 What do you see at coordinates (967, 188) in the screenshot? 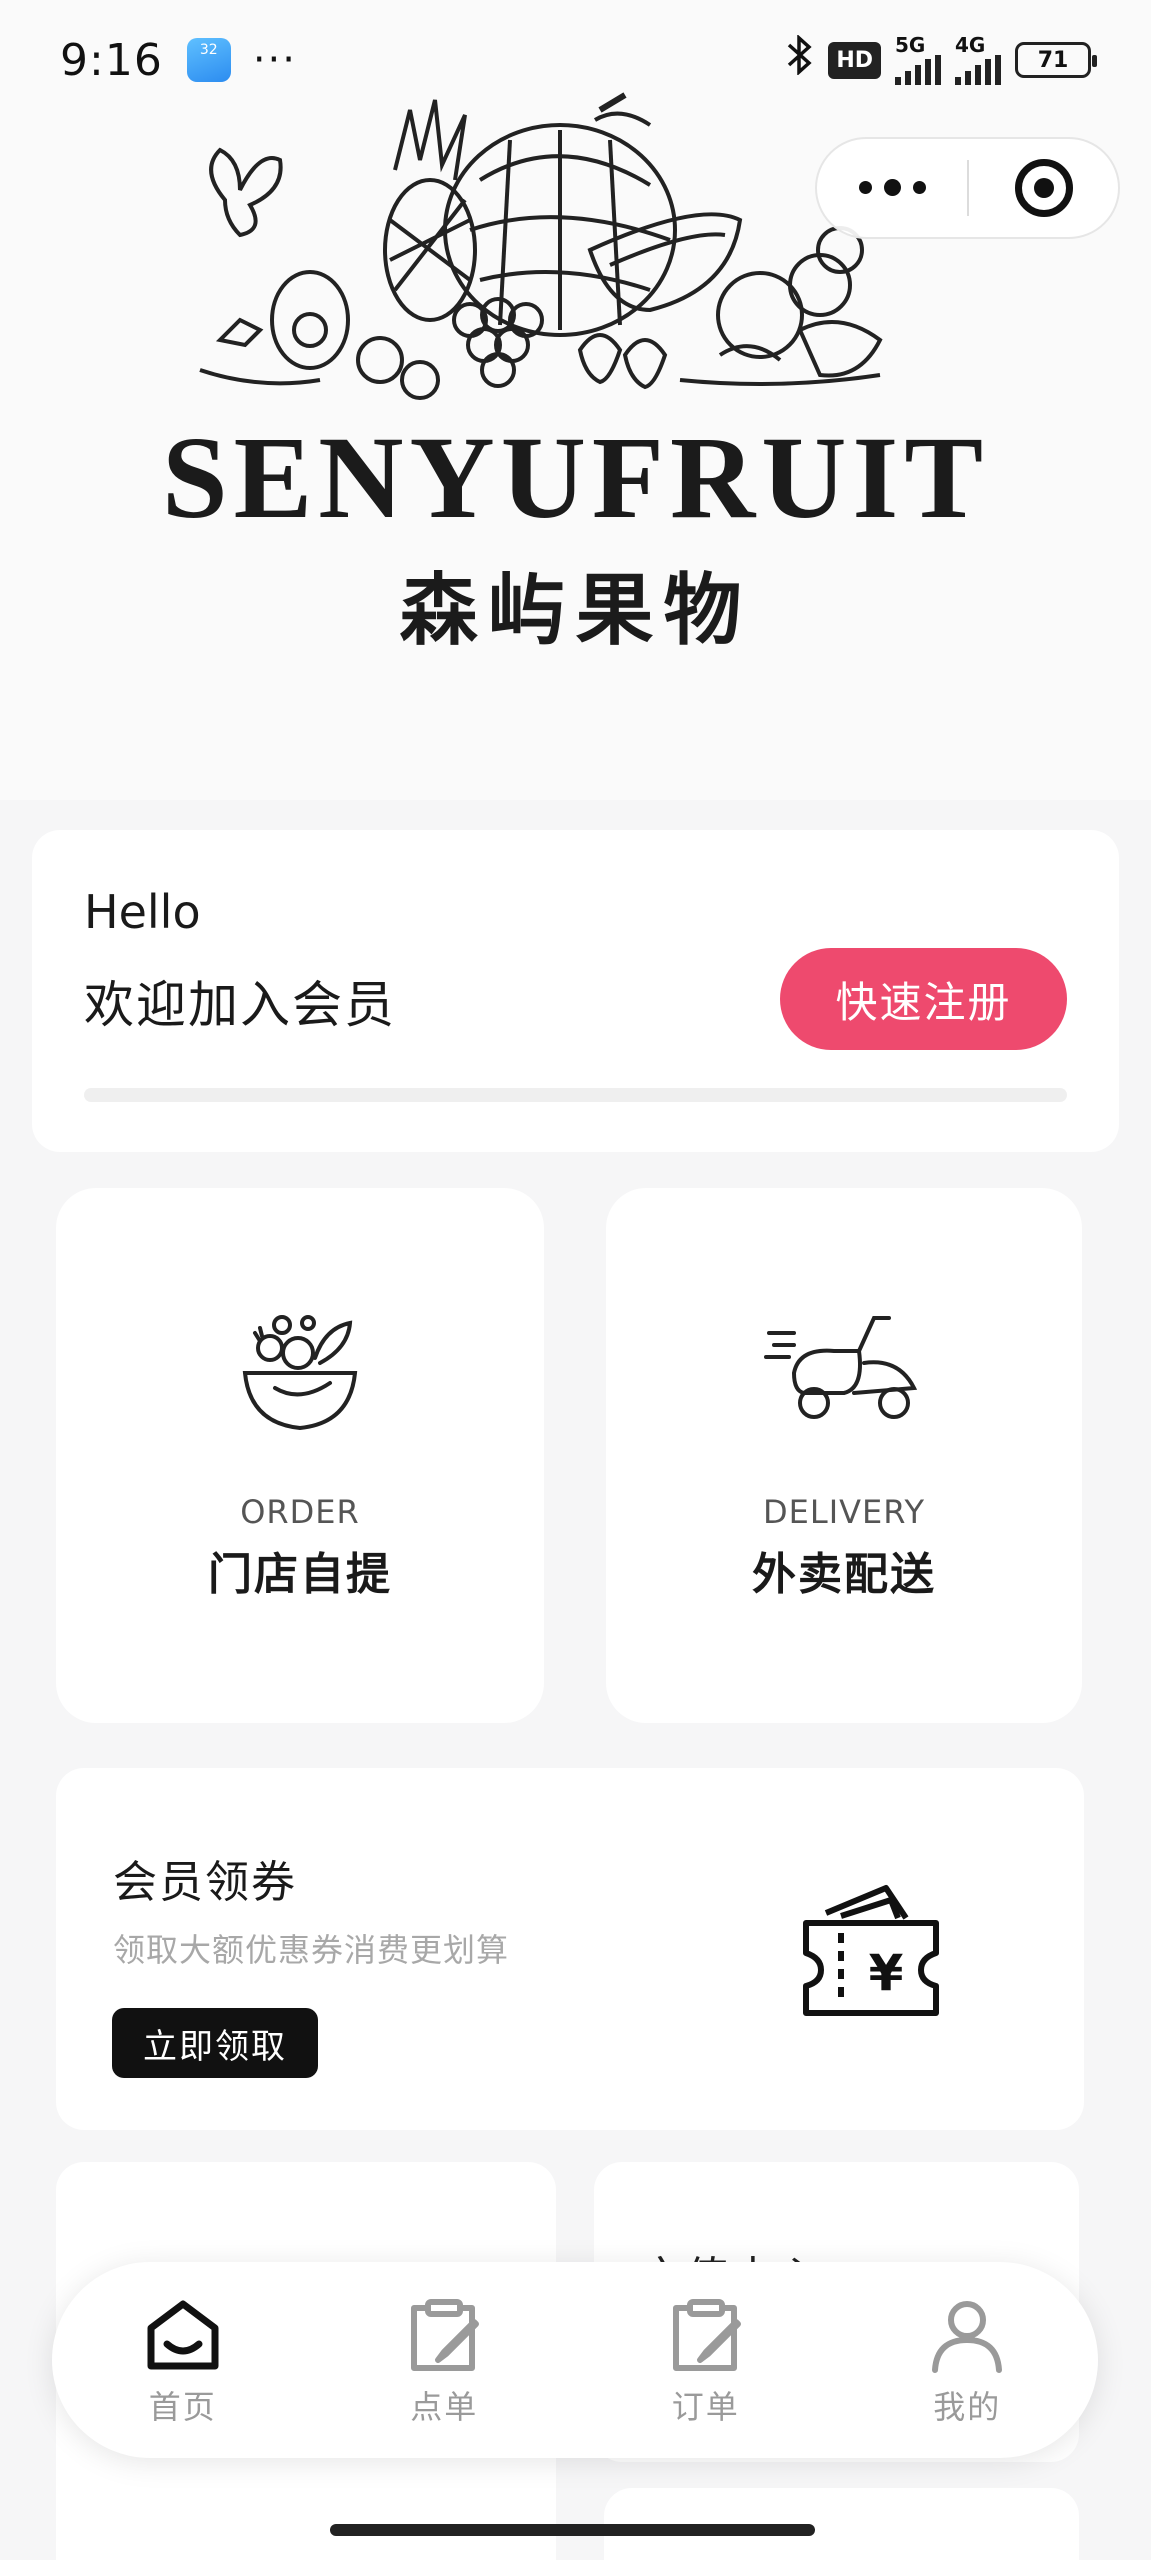
I see `miniprogram-capsule` at bounding box center [967, 188].